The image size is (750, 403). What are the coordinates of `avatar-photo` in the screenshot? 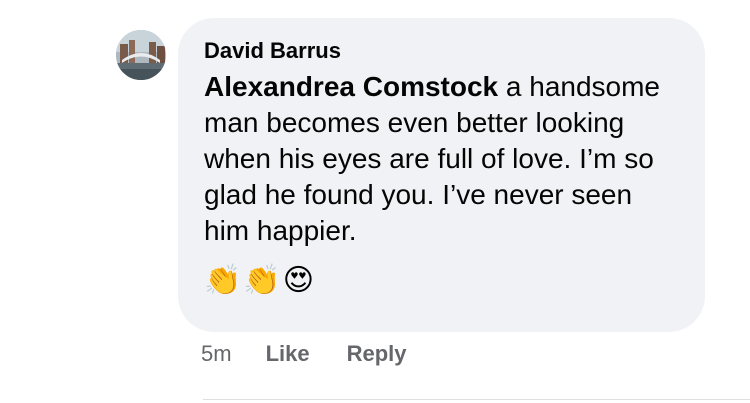 It's located at (141, 55).